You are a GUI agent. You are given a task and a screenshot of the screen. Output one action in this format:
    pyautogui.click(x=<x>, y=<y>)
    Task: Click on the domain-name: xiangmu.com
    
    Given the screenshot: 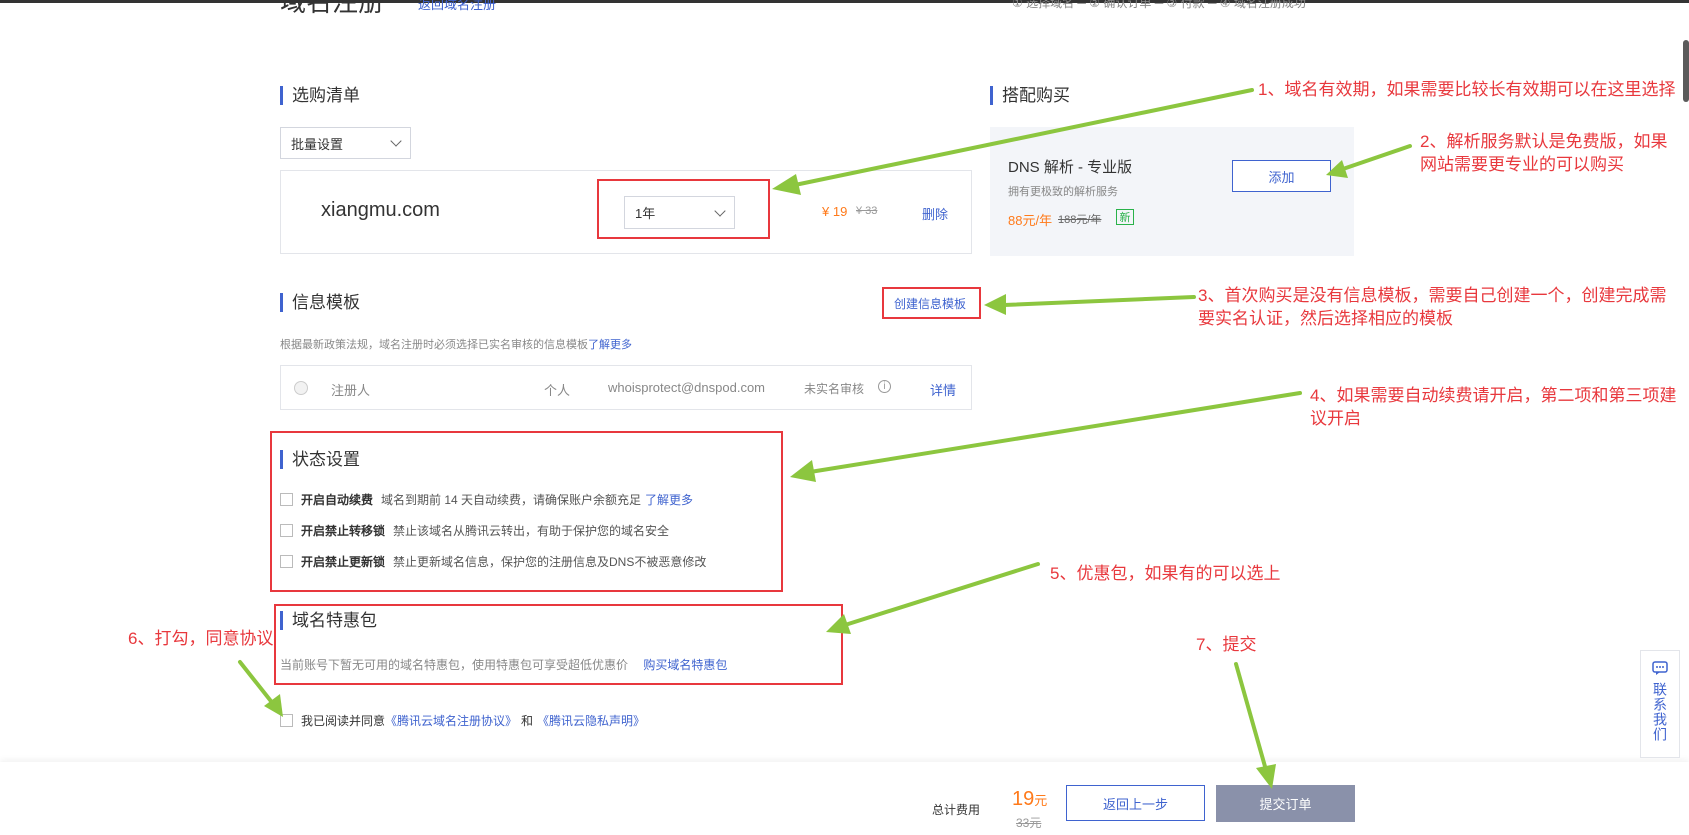 What is the action you would take?
    pyautogui.click(x=380, y=210)
    